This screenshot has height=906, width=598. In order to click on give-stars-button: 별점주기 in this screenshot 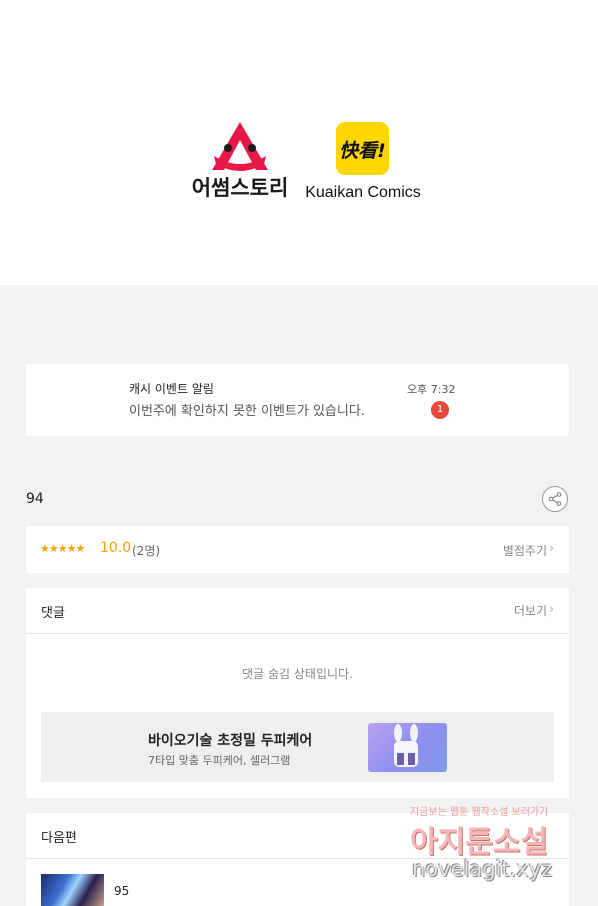, I will do `click(525, 550)`.